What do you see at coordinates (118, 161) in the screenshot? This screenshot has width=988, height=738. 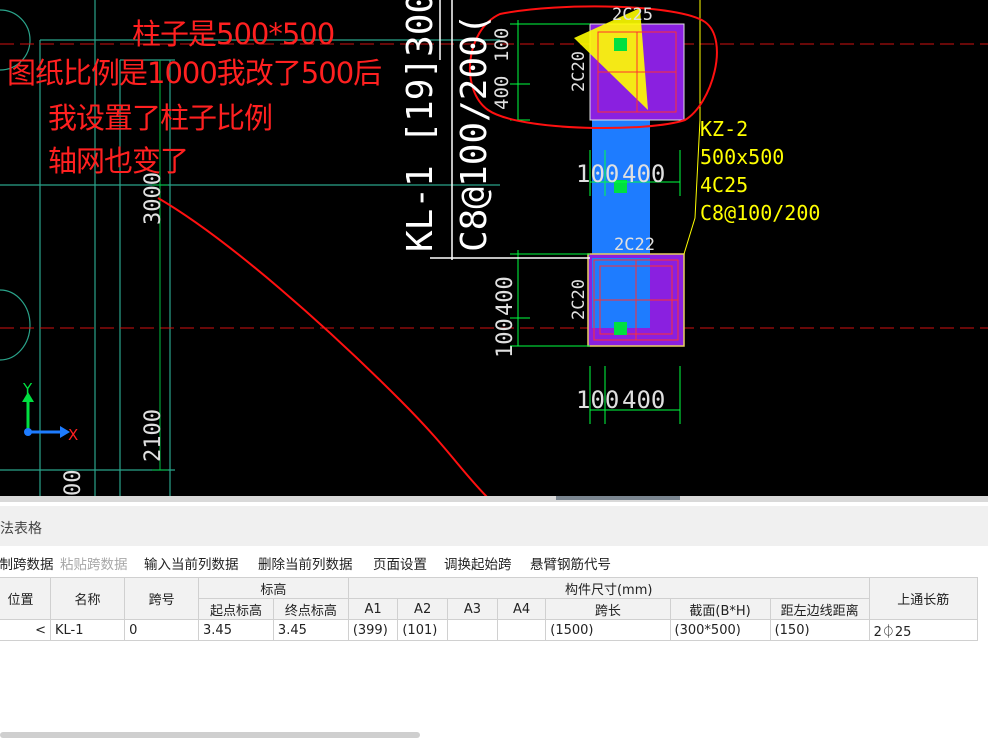 I see `annotation-line-4: 轴网也变了` at bounding box center [118, 161].